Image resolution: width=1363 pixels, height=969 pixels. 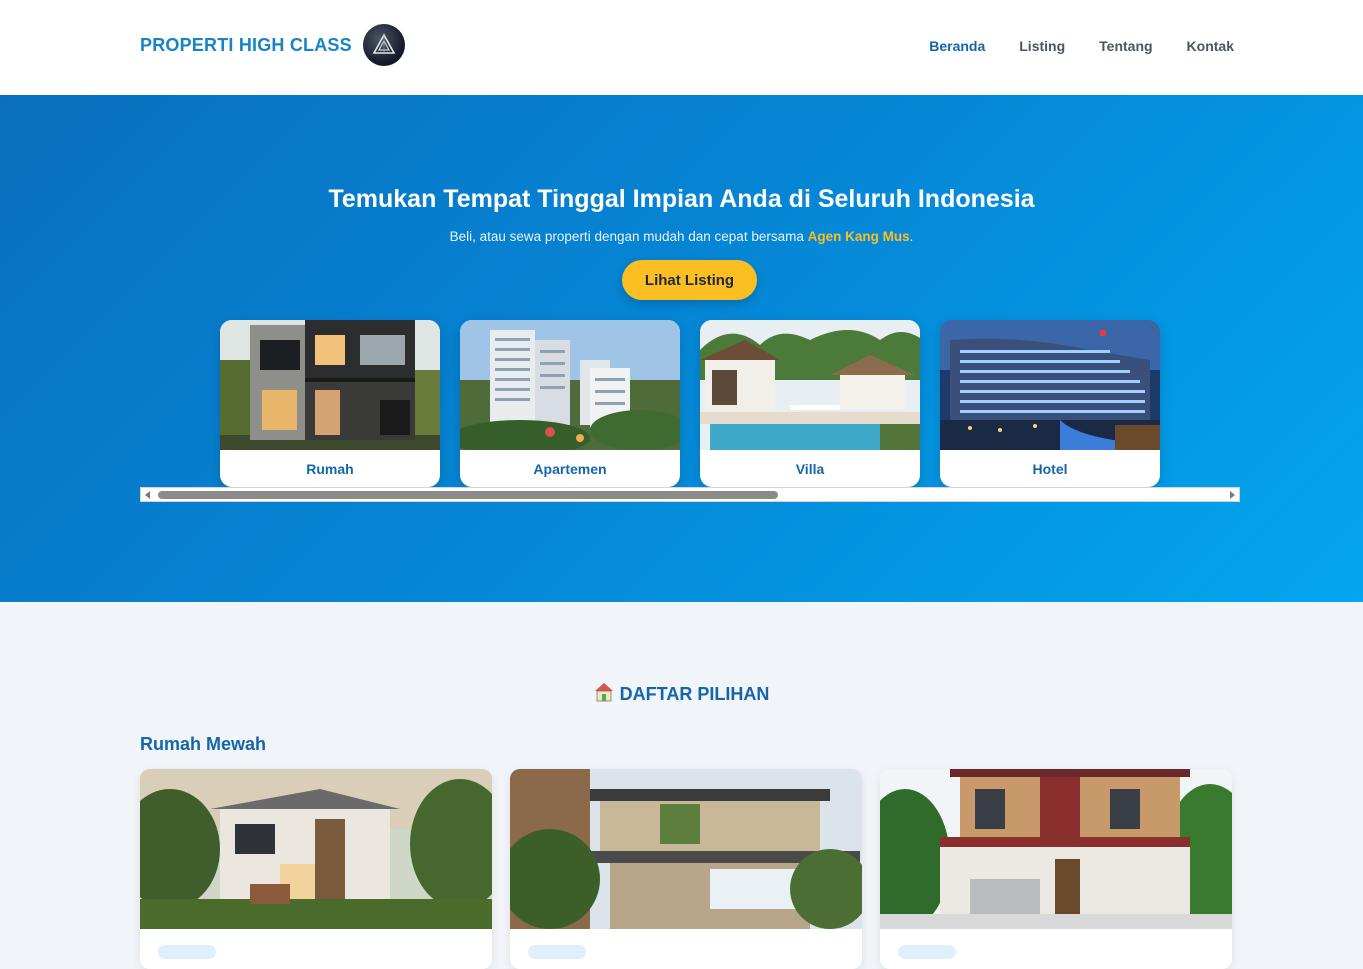 What do you see at coordinates (1050, 385) in the screenshot?
I see `hotel-night-photo` at bounding box center [1050, 385].